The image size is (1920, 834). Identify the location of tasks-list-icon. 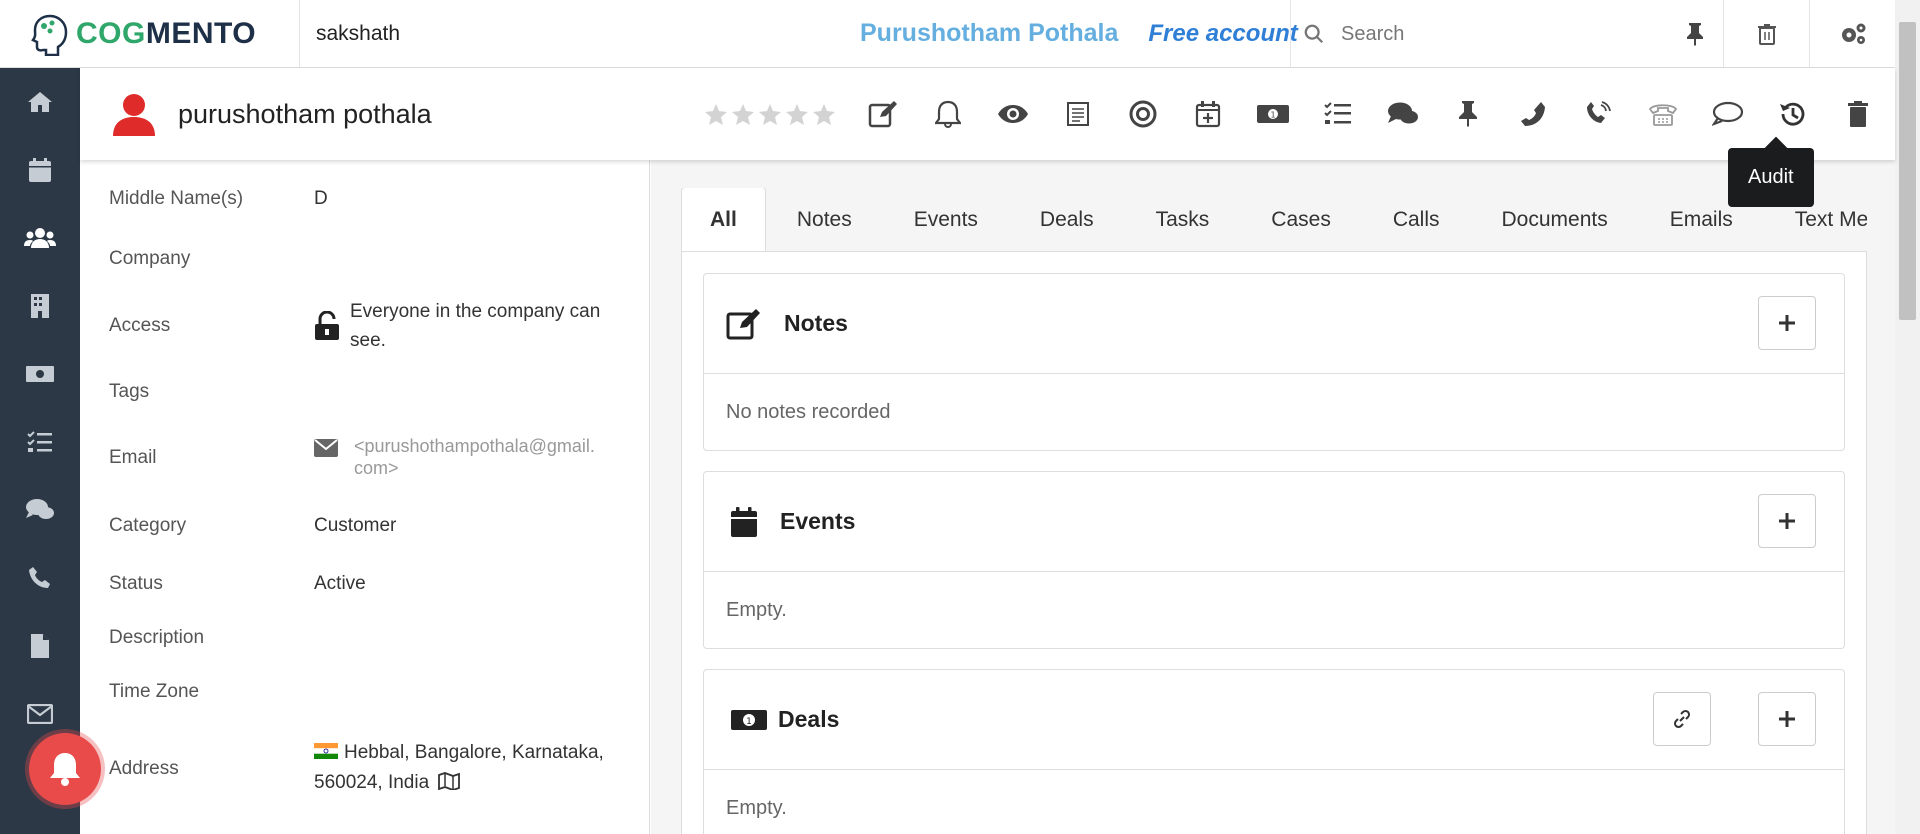
(1337, 113).